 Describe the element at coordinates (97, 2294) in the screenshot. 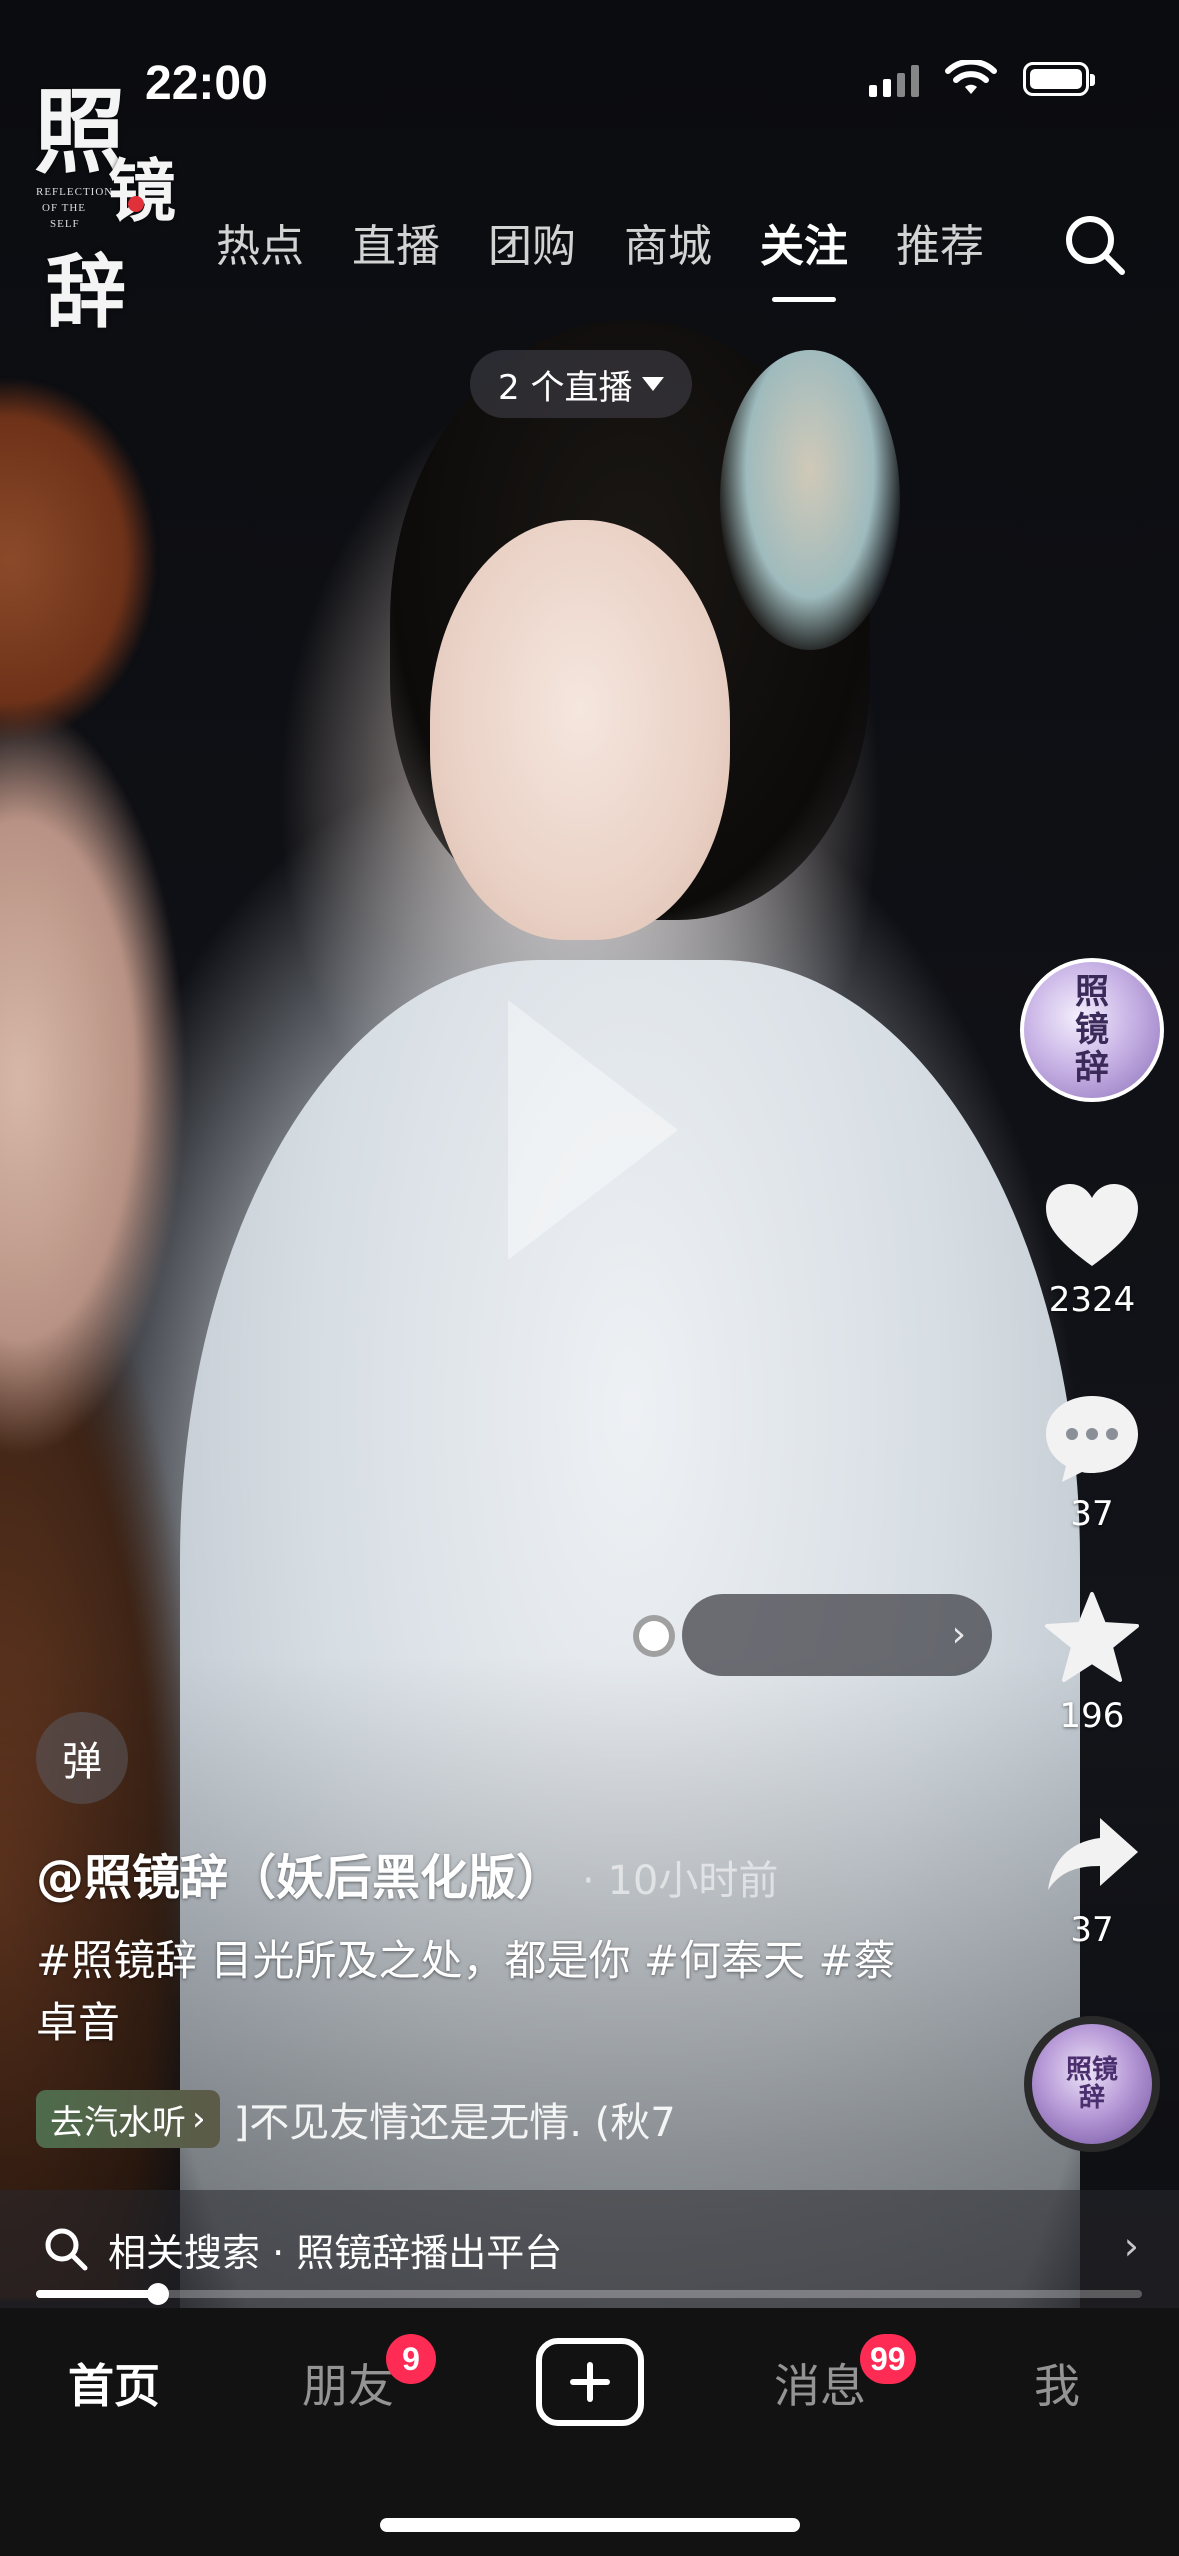

I see `video-progress-fill` at that location.